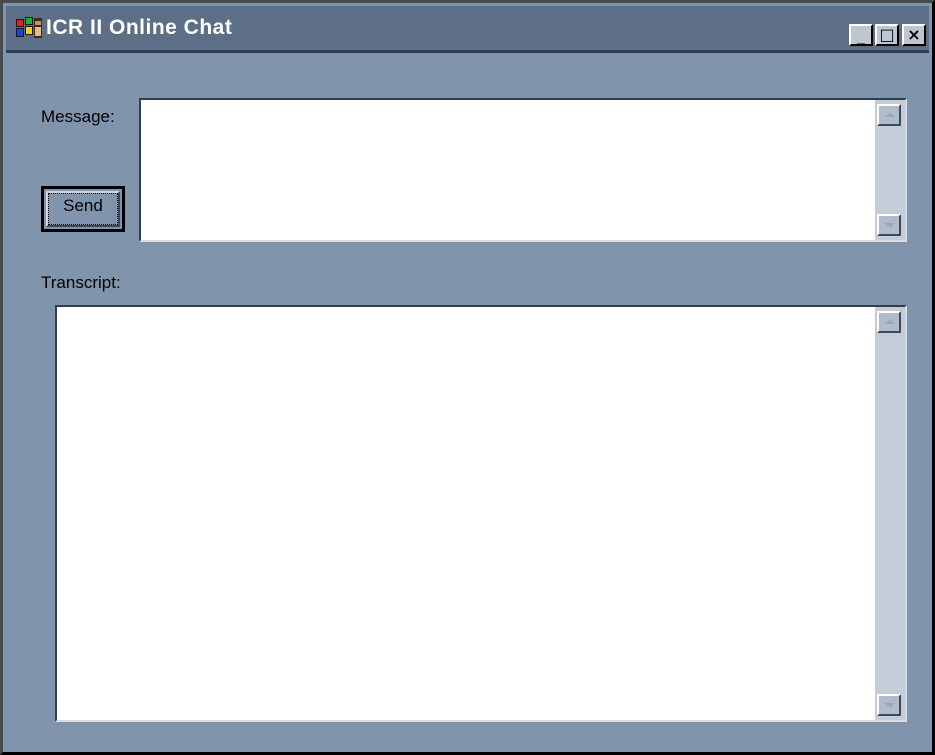  I want to click on maximize-button: □, so click(887, 35).